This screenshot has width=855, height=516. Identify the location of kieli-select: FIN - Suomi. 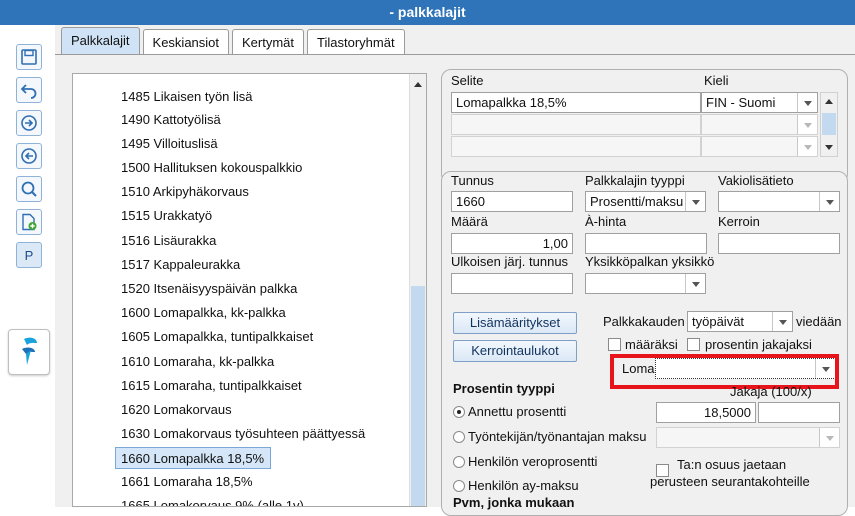
(759, 102).